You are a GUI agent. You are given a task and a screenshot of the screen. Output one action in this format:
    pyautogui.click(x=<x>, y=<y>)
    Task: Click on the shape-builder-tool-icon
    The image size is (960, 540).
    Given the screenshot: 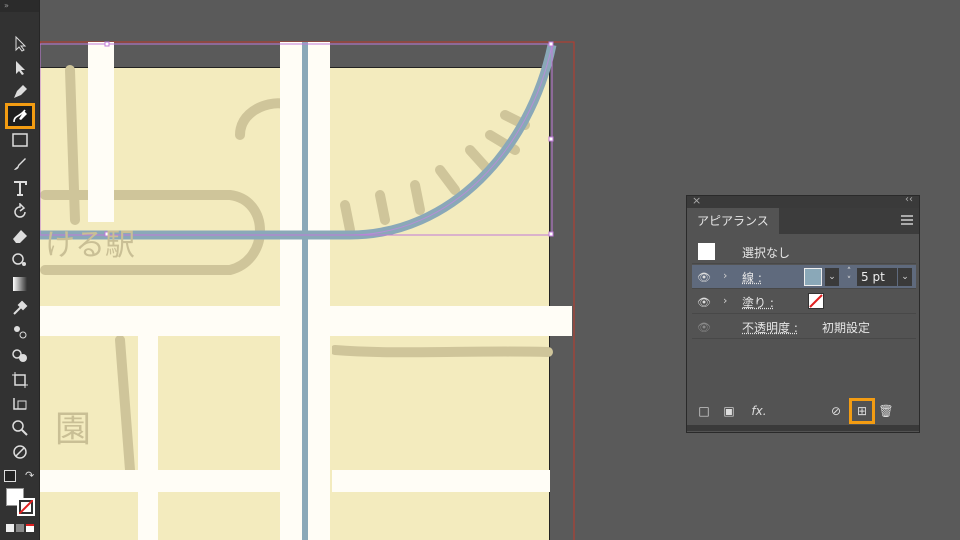 What is the action you would take?
    pyautogui.click(x=20, y=356)
    